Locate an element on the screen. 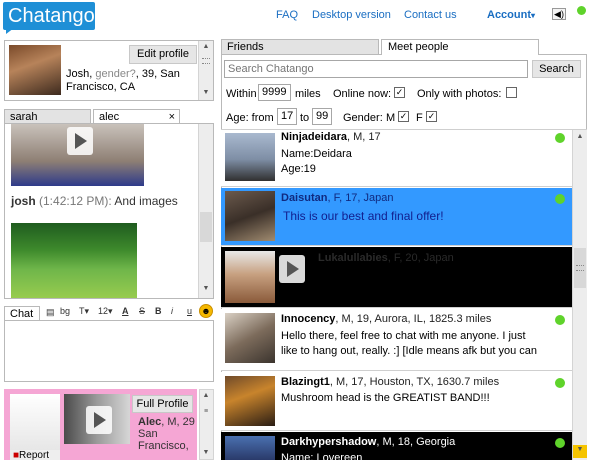  age-to-input: 99 is located at coordinates (322, 116).